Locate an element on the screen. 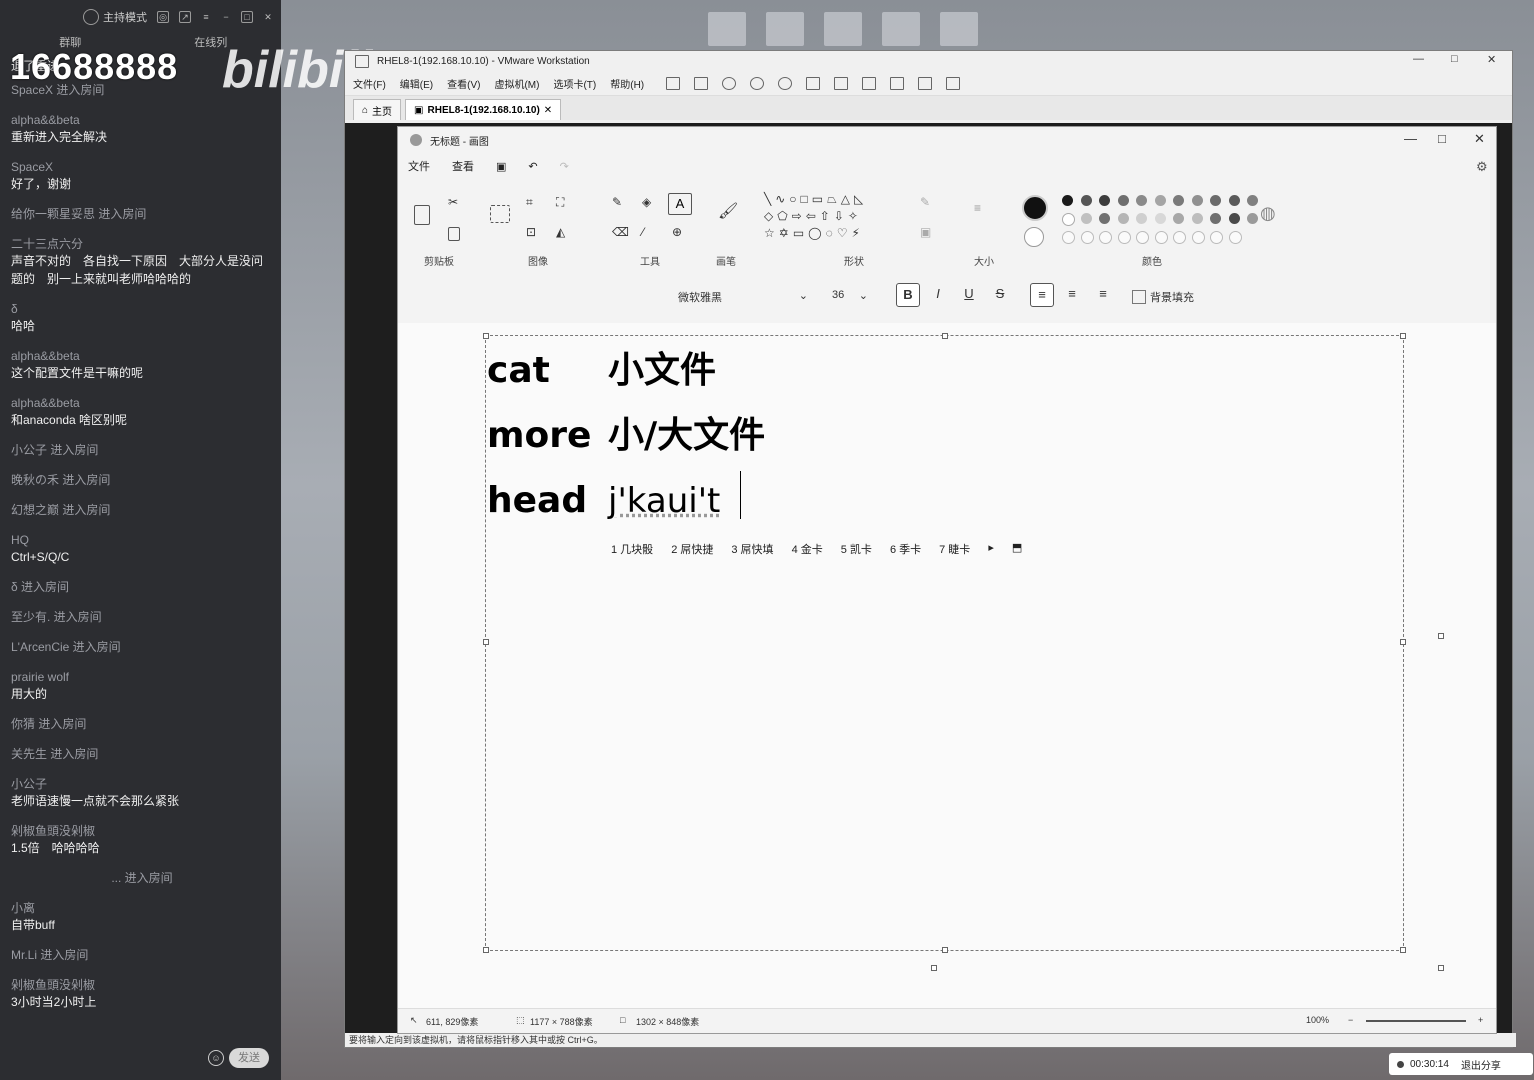 The width and height of the screenshot is (1534, 1080). menu-tabs: 选项卡(T) is located at coordinates (574, 83).